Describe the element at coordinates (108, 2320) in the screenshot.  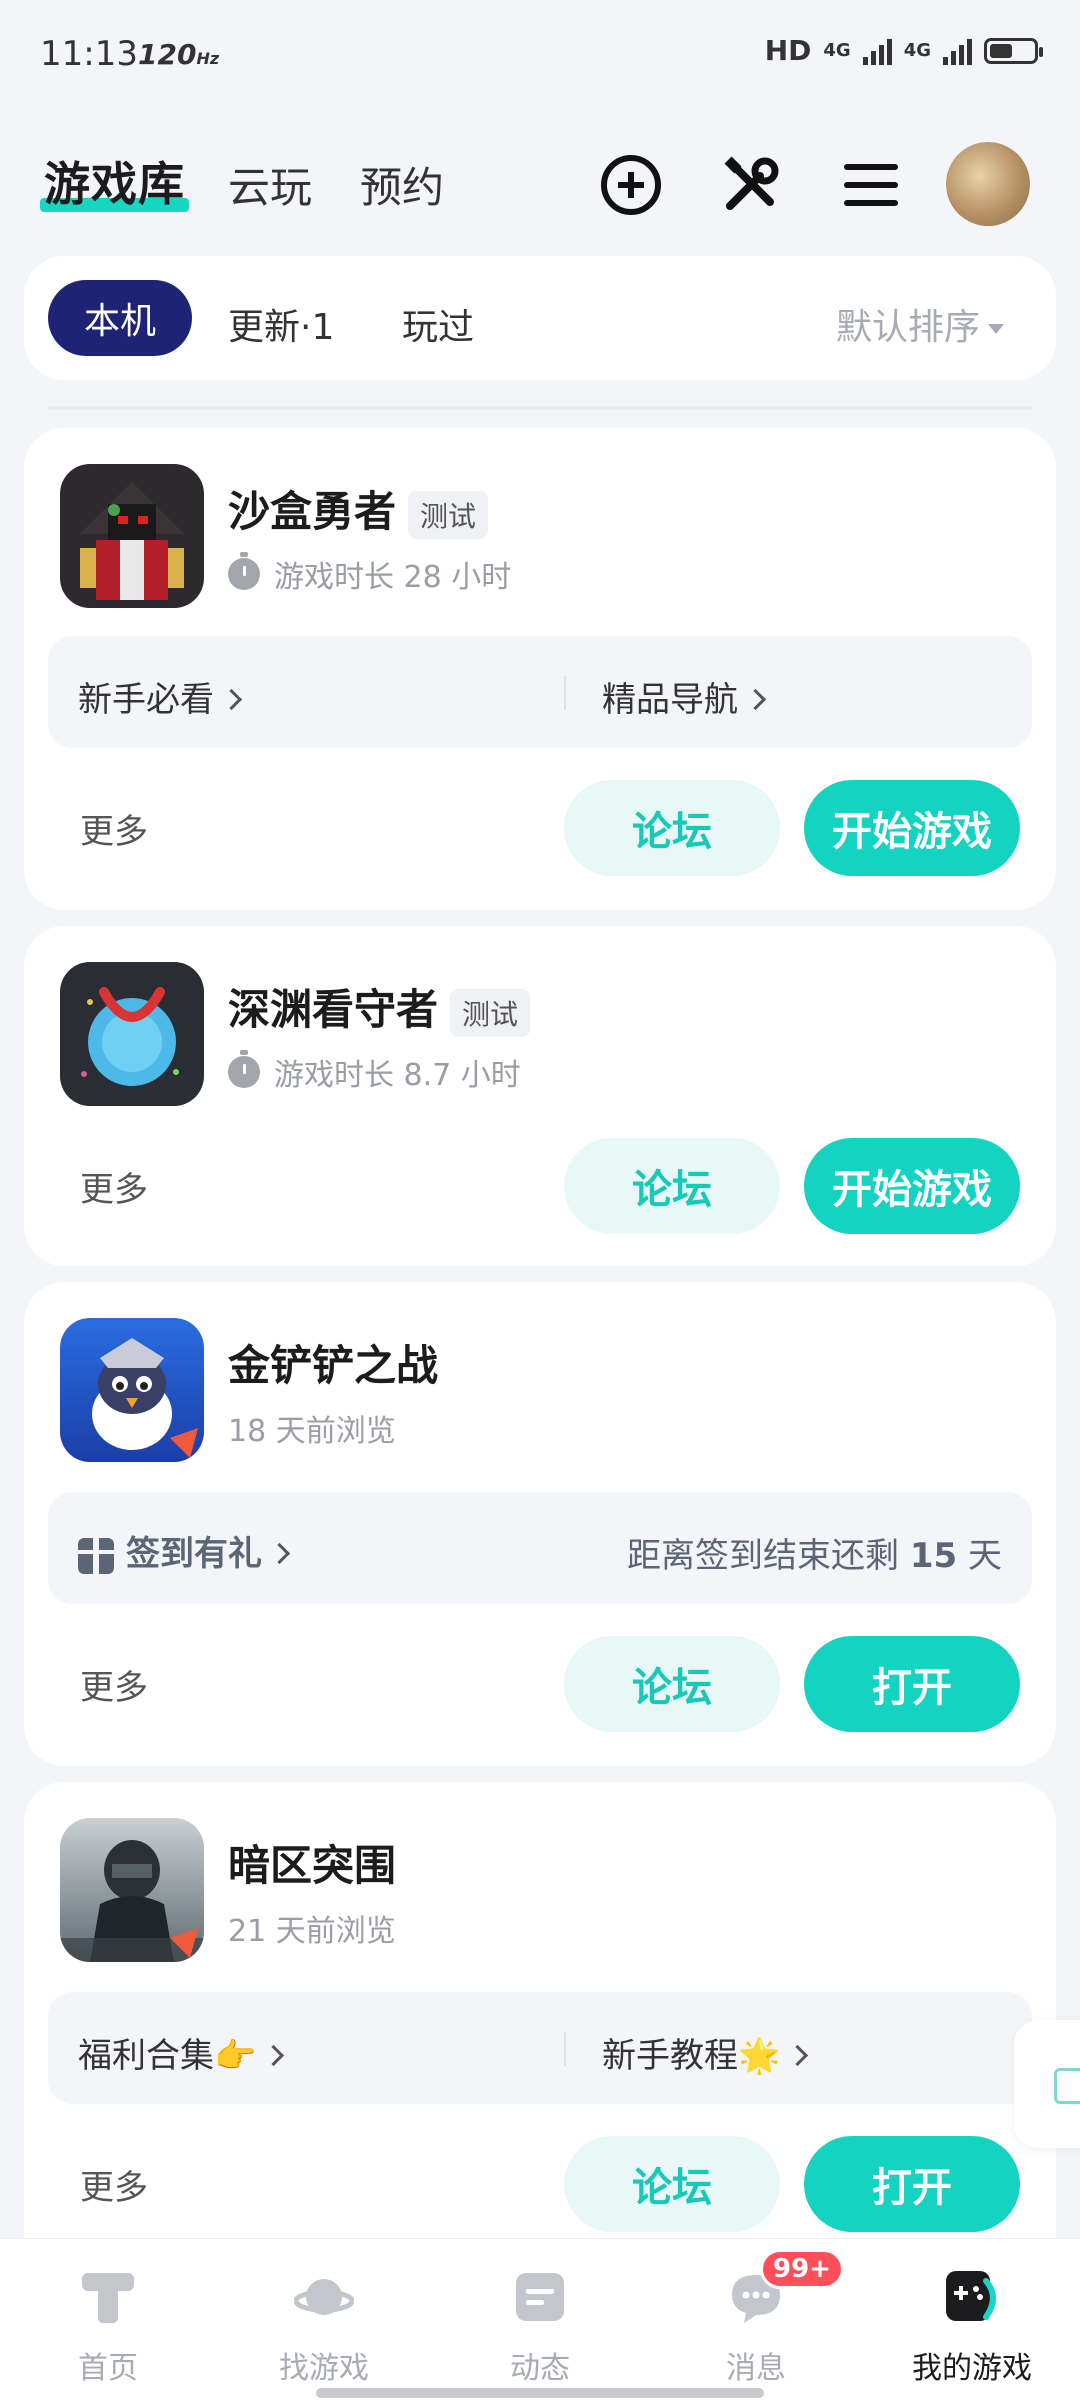
I see `nav-home: 首页` at that location.